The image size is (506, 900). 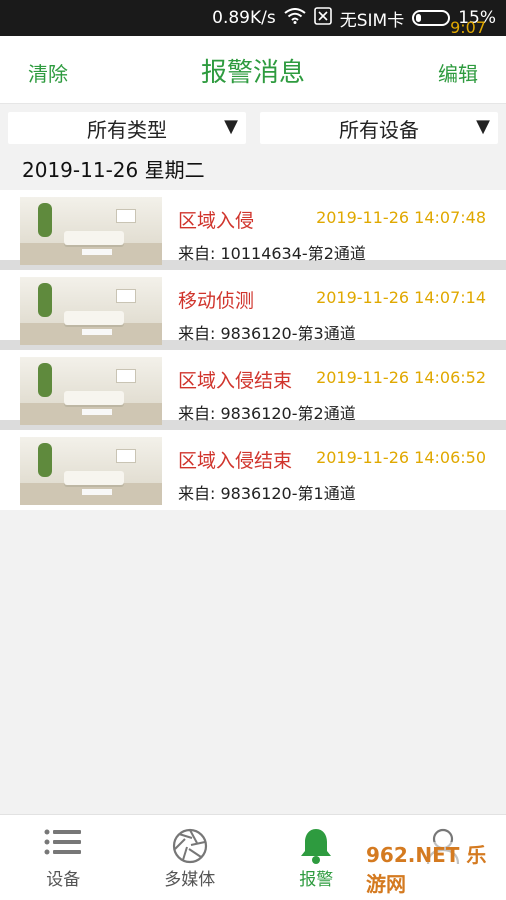 I want to click on alarm-time: 2019-11-26 14:06:52, so click(x=401, y=377).